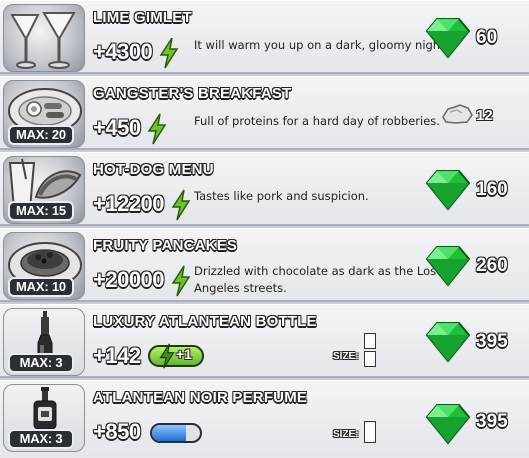 This screenshot has width=529, height=458. Describe the element at coordinates (123, 51) in the screenshot. I see `energy-value: +4300` at that location.